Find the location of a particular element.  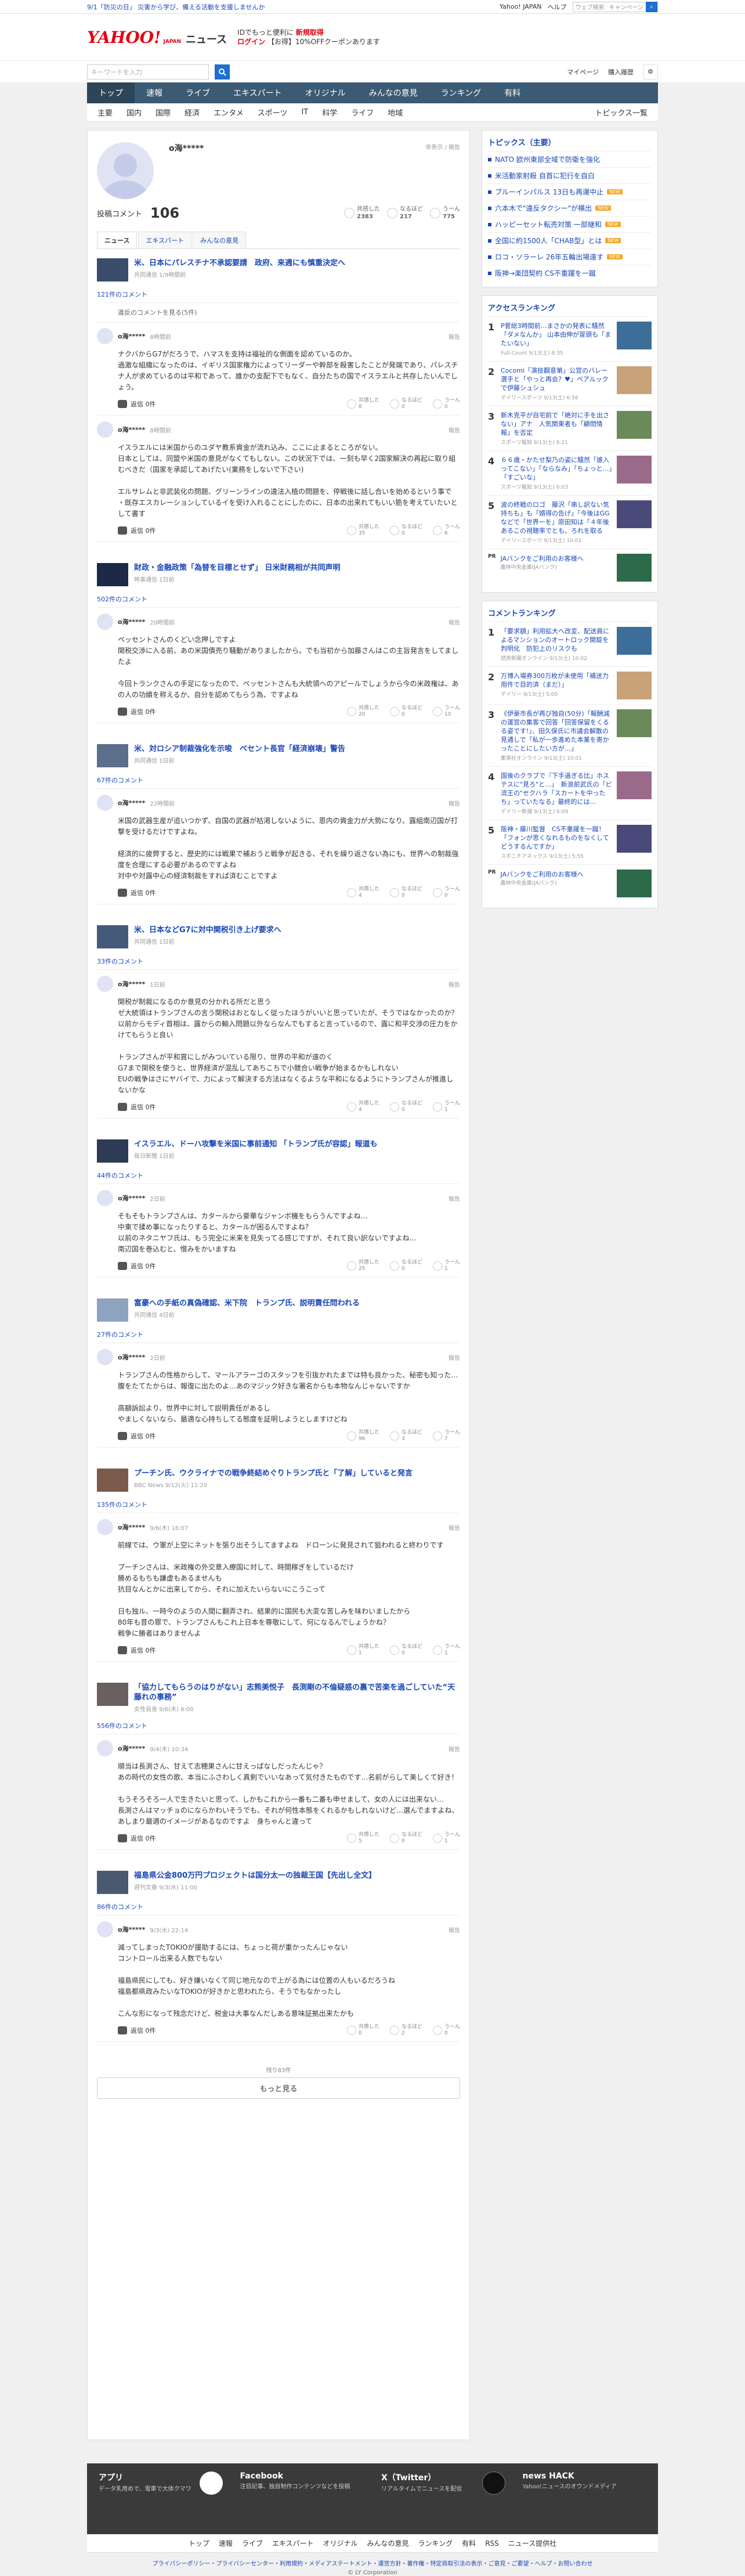

gear-icon: ⚙ is located at coordinates (651, 72).